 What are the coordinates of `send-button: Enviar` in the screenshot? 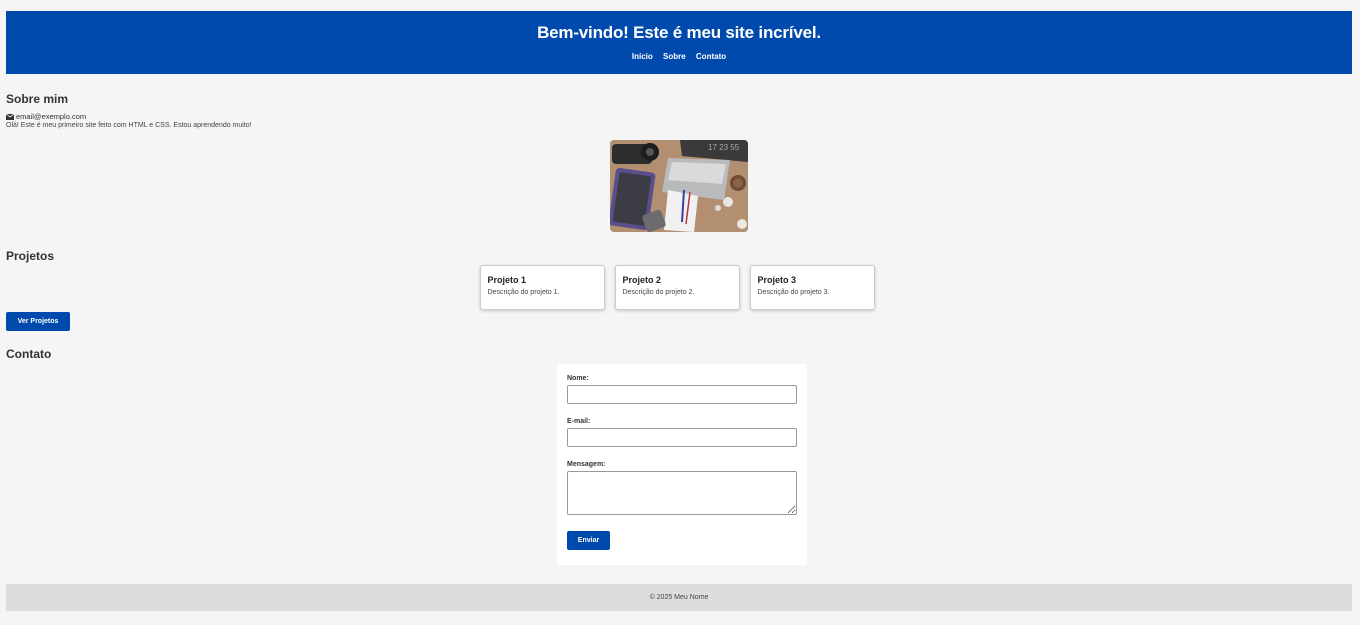 It's located at (588, 540).